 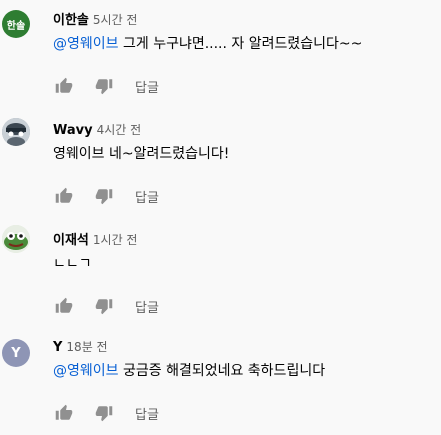 I want to click on avatar-text: Y, so click(x=16, y=353).